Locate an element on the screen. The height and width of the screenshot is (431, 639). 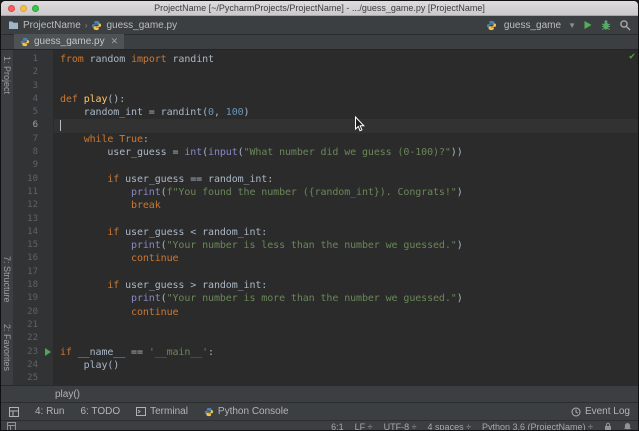
code-line: if user_guess > random_int: is located at coordinates (346, 285).